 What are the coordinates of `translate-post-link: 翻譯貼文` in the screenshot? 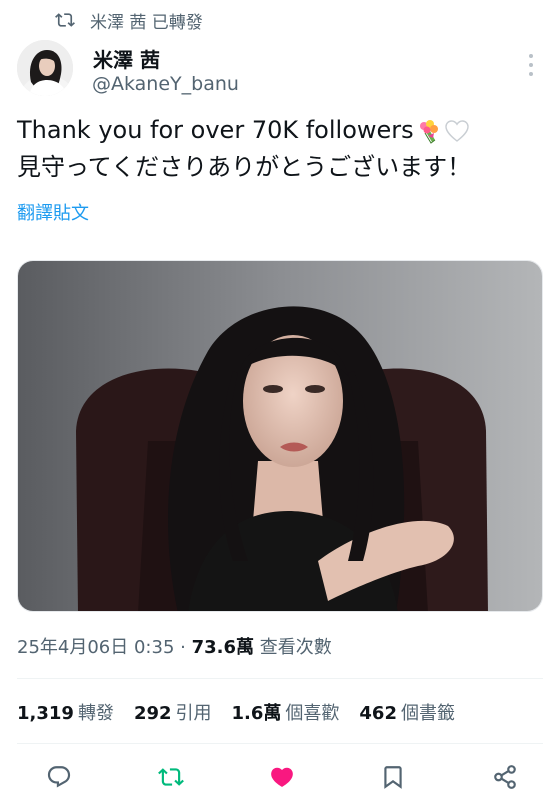 It's located at (53, 212).